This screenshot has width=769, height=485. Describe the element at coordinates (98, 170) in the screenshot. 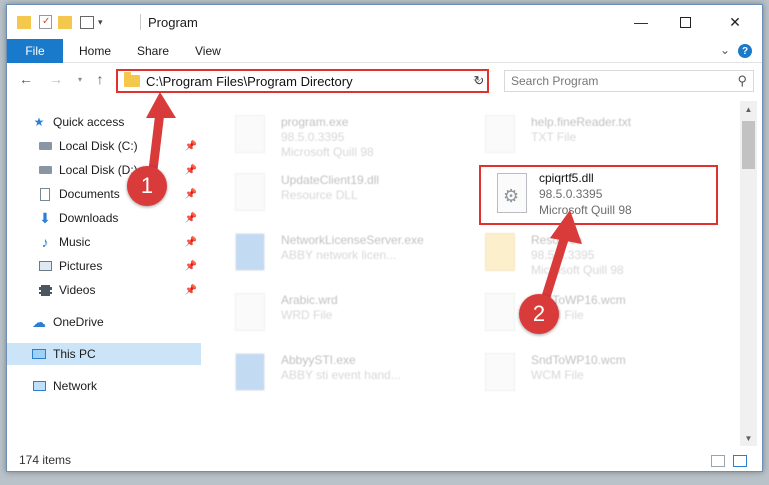

I see `sidebar-item-label: Local Disk (D:)` at that location.